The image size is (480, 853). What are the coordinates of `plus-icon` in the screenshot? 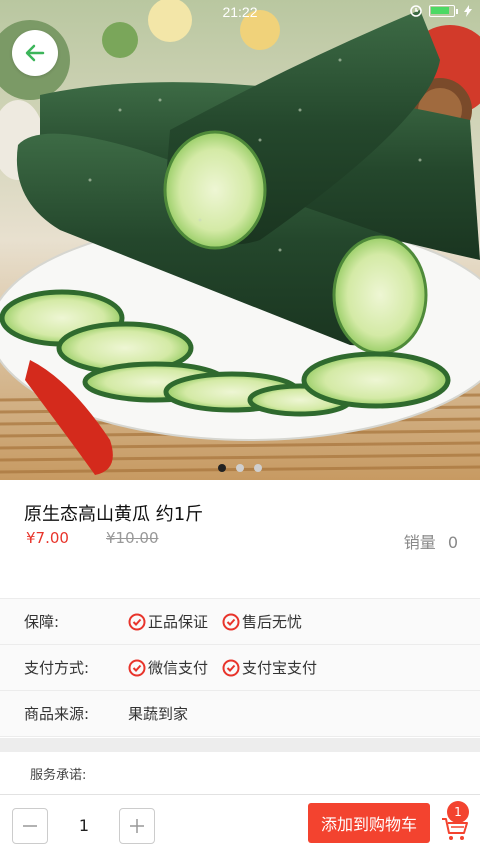 It's located at (137, 826).